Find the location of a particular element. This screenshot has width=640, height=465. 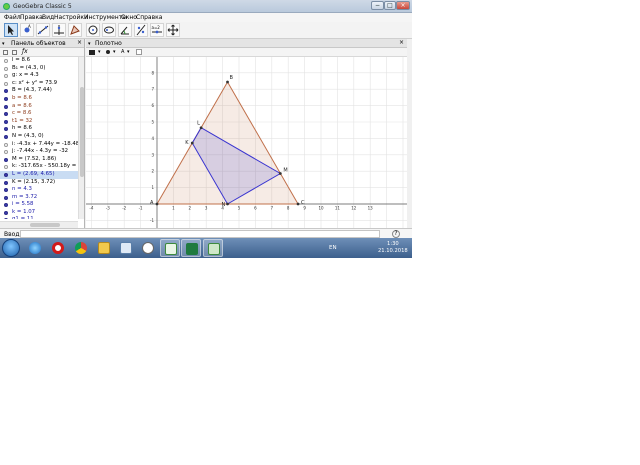

taskbar-chrome is located at coordinates (81, 248).